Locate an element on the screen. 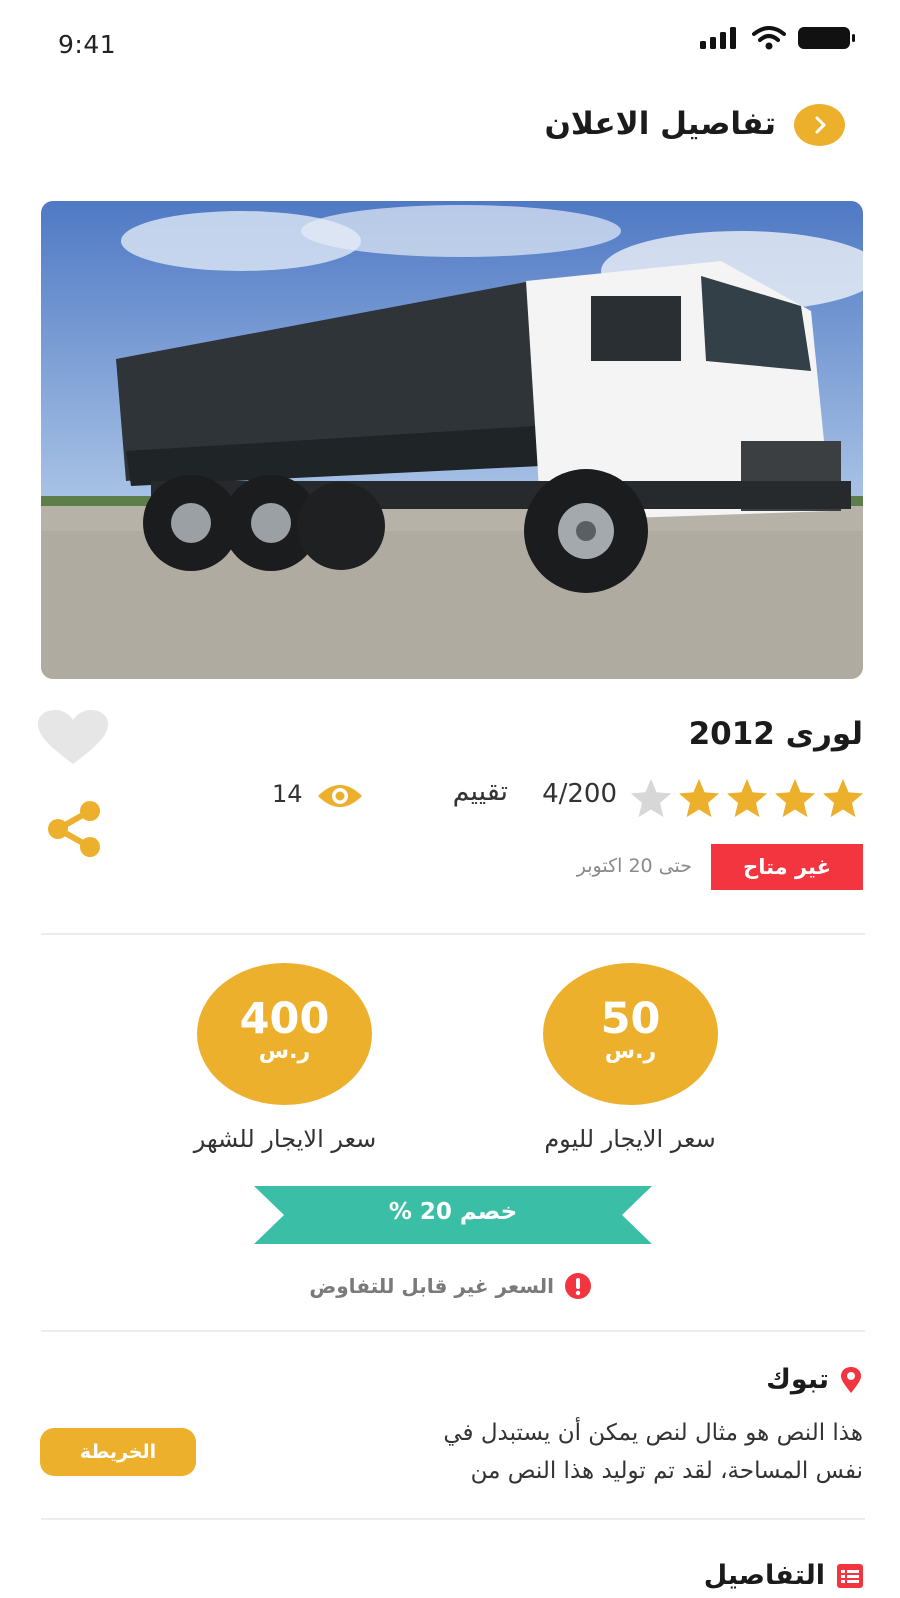 This screenshot has width=900, height=1598. daily-price-badge: 50 ر.س is located at coordinates (630, 1034).